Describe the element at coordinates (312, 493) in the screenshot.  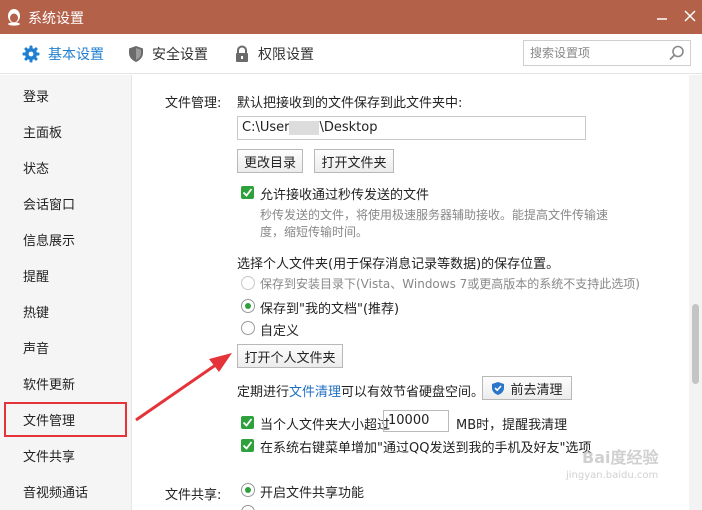
I see `enable-file-sharing-label: 开启文件共享功能` at that location.